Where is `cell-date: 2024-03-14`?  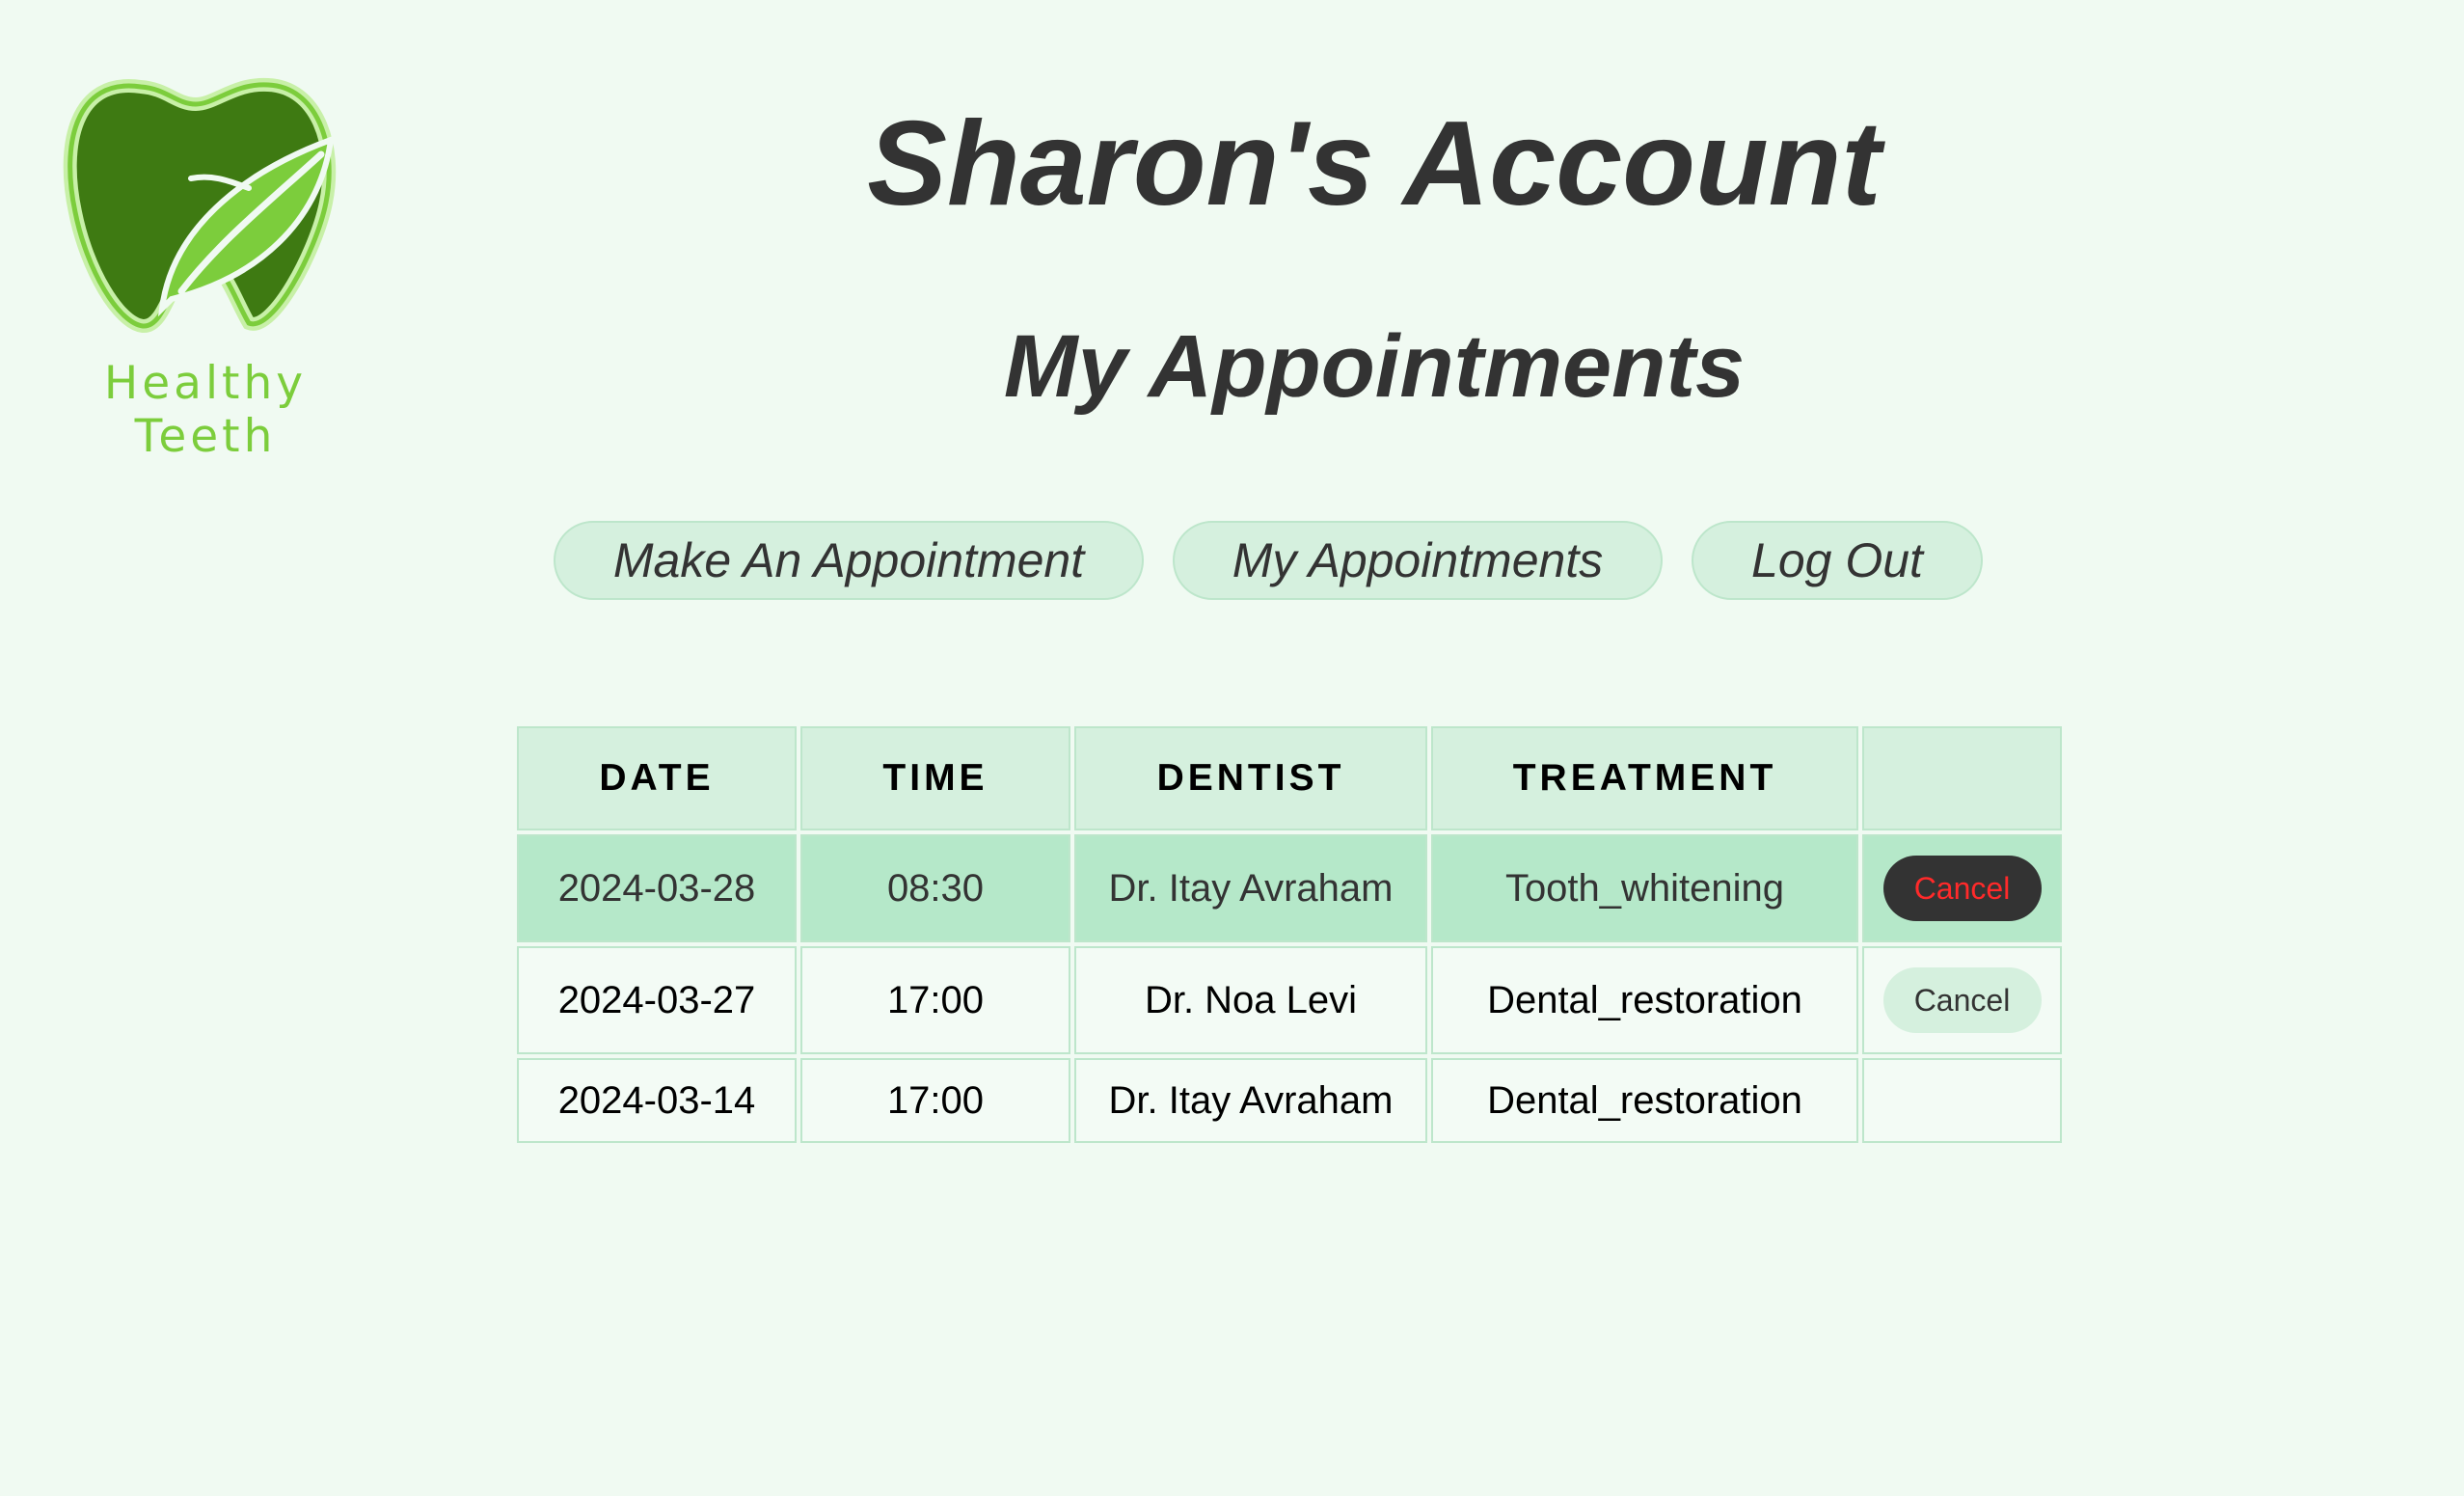 cell-date: 2024-03-14 is located at coordinates (657, 1100).